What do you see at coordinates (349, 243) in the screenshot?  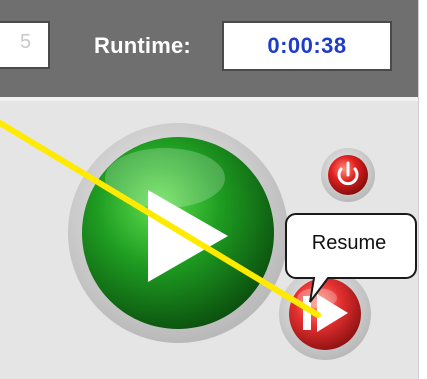 I see `tooltip-text: Resume` at bounding box center [349, 243].